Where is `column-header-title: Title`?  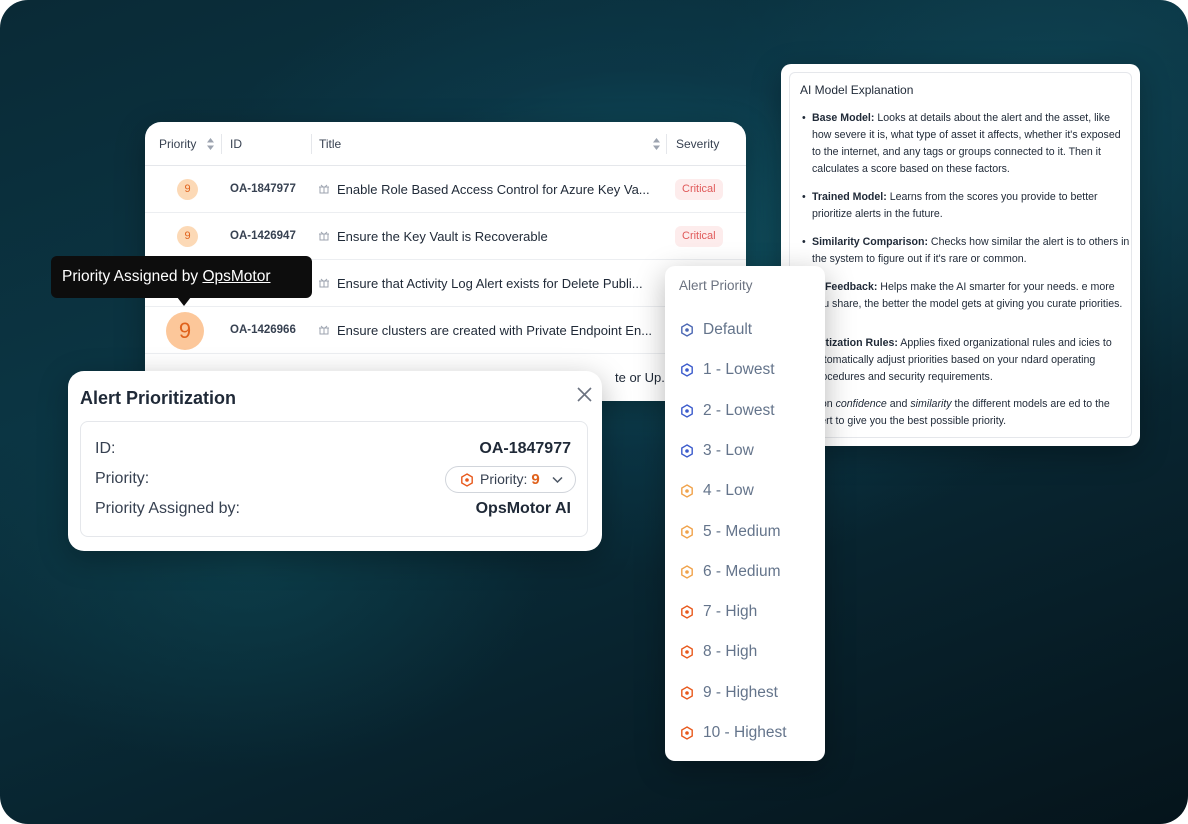 column-header-title: Title is located at coordinates (330, 144).